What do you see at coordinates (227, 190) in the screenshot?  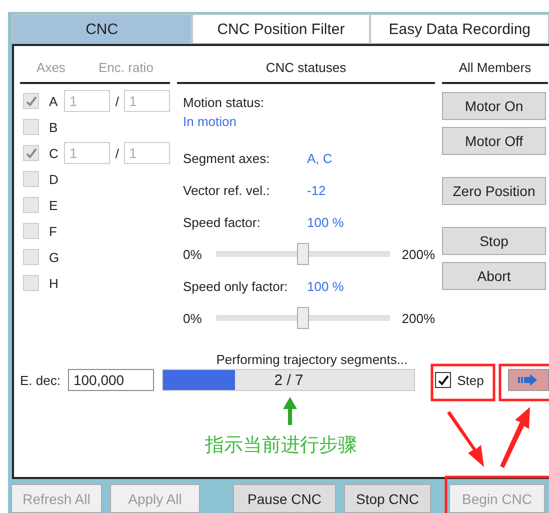 I see `status-label: Vector ref. vel.:` at bounding box center [227, 190].